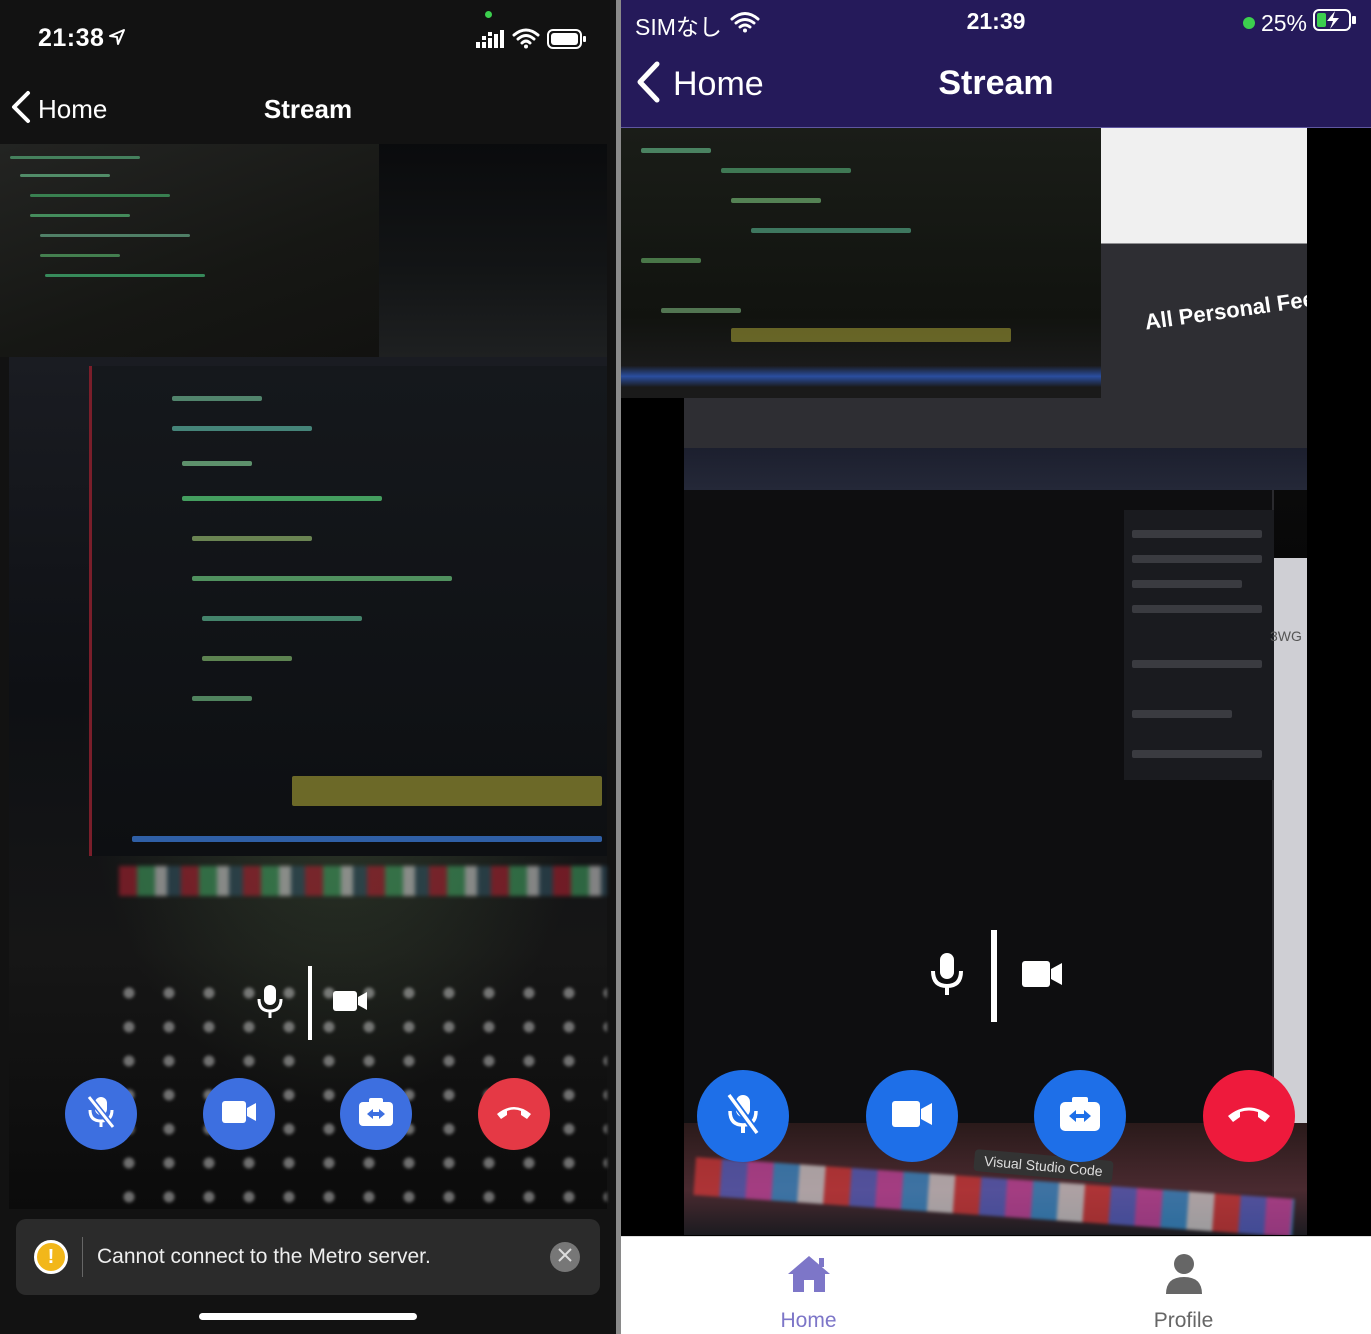  I want to click on location-arrow-icon, so click(117, 39).